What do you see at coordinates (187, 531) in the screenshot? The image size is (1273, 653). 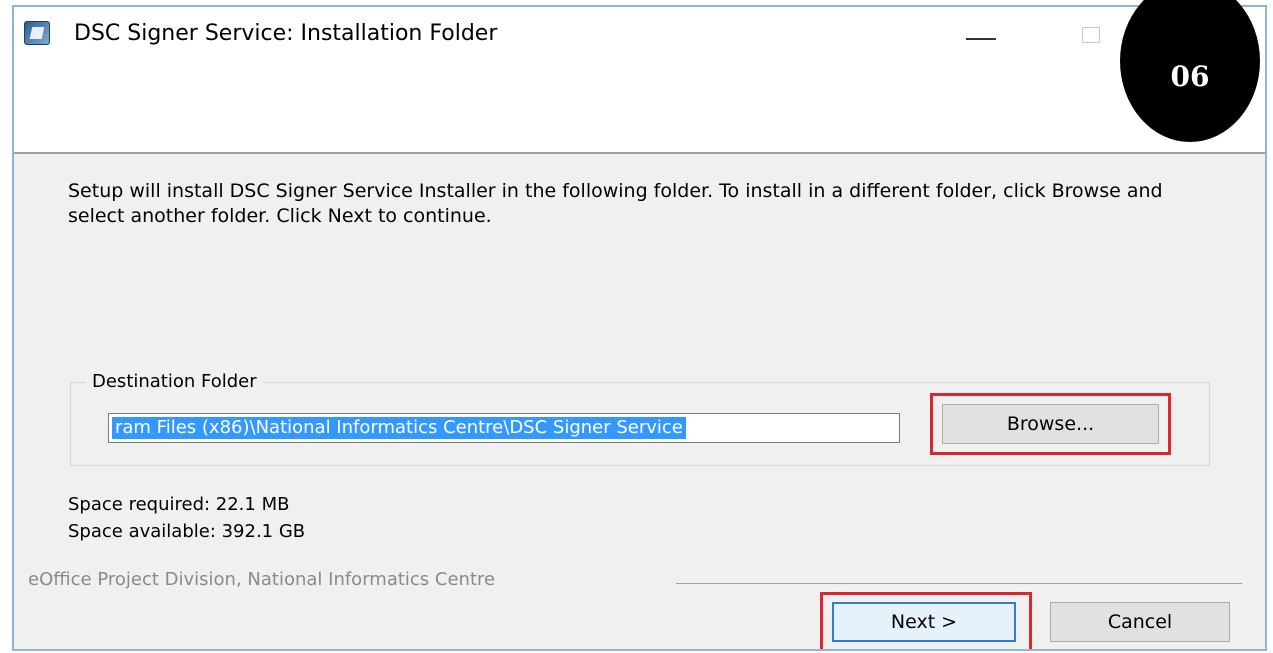 I see `space-available-text: Space available: 392.1 GB` at bounding box center [187, 531].